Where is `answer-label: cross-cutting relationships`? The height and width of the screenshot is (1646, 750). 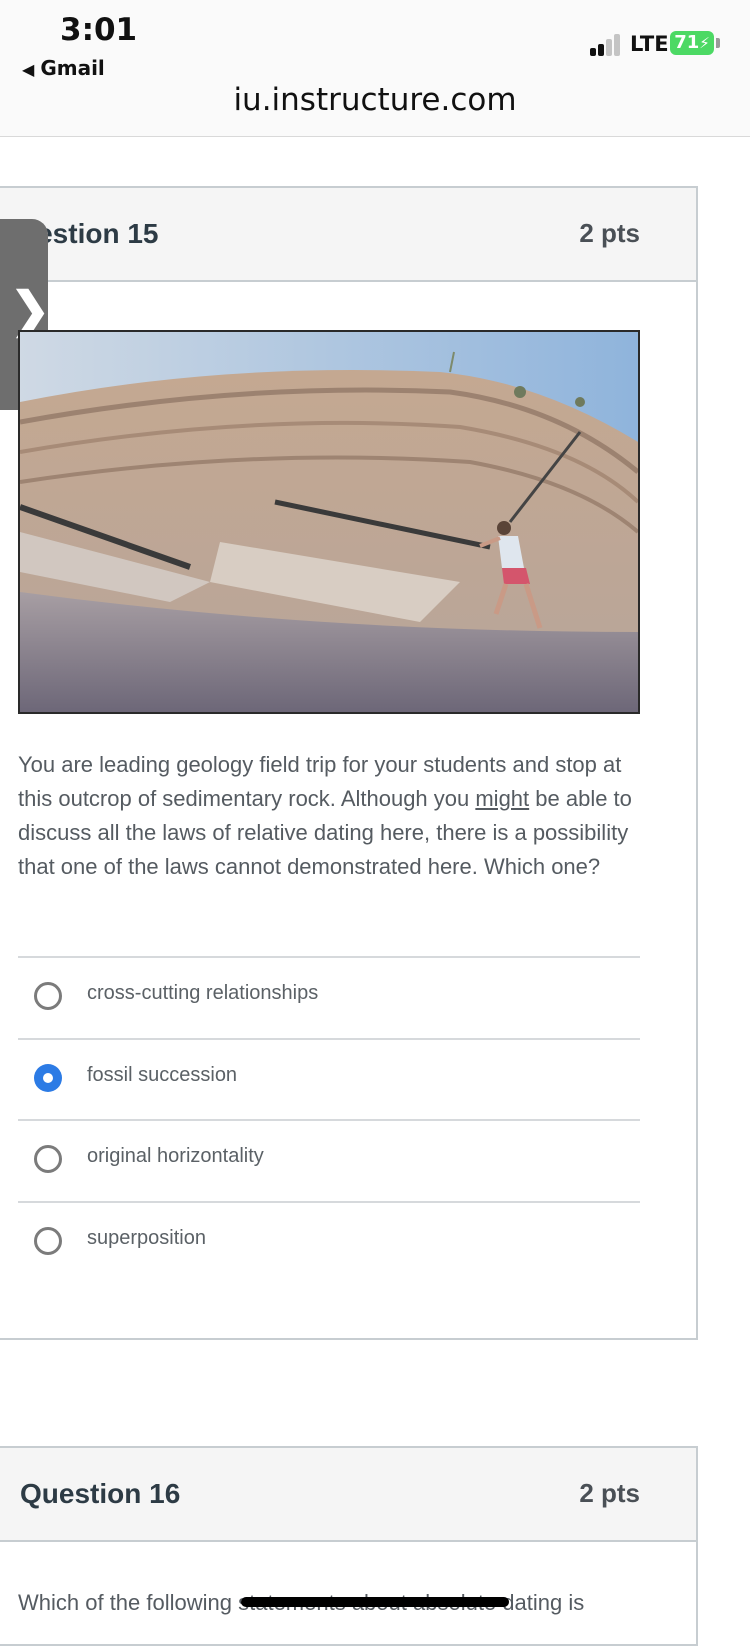
answer-label: cross-cutting relationships is located at coordinates (202, 993).